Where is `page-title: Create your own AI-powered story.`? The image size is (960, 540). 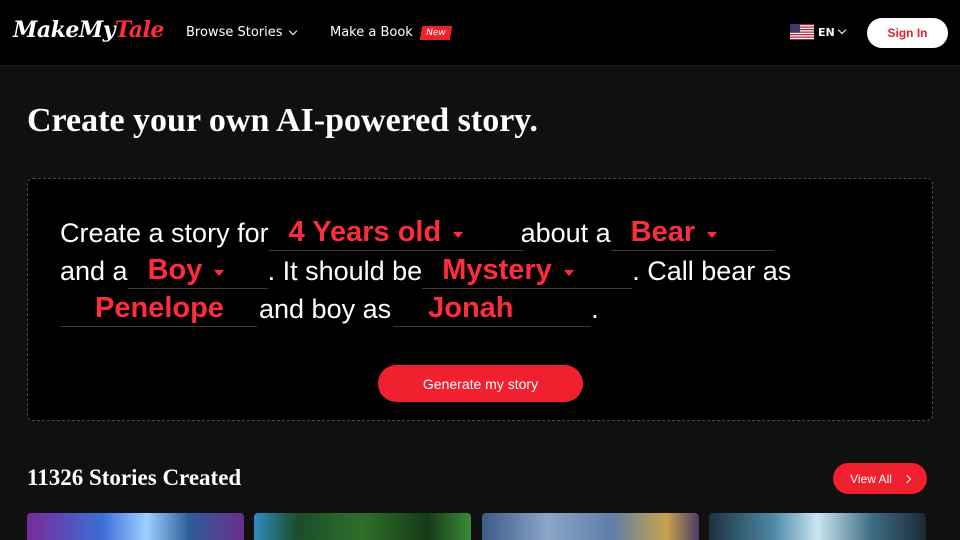
page-title: Create your own AI-powered story. is located at coordinates (282, 120).